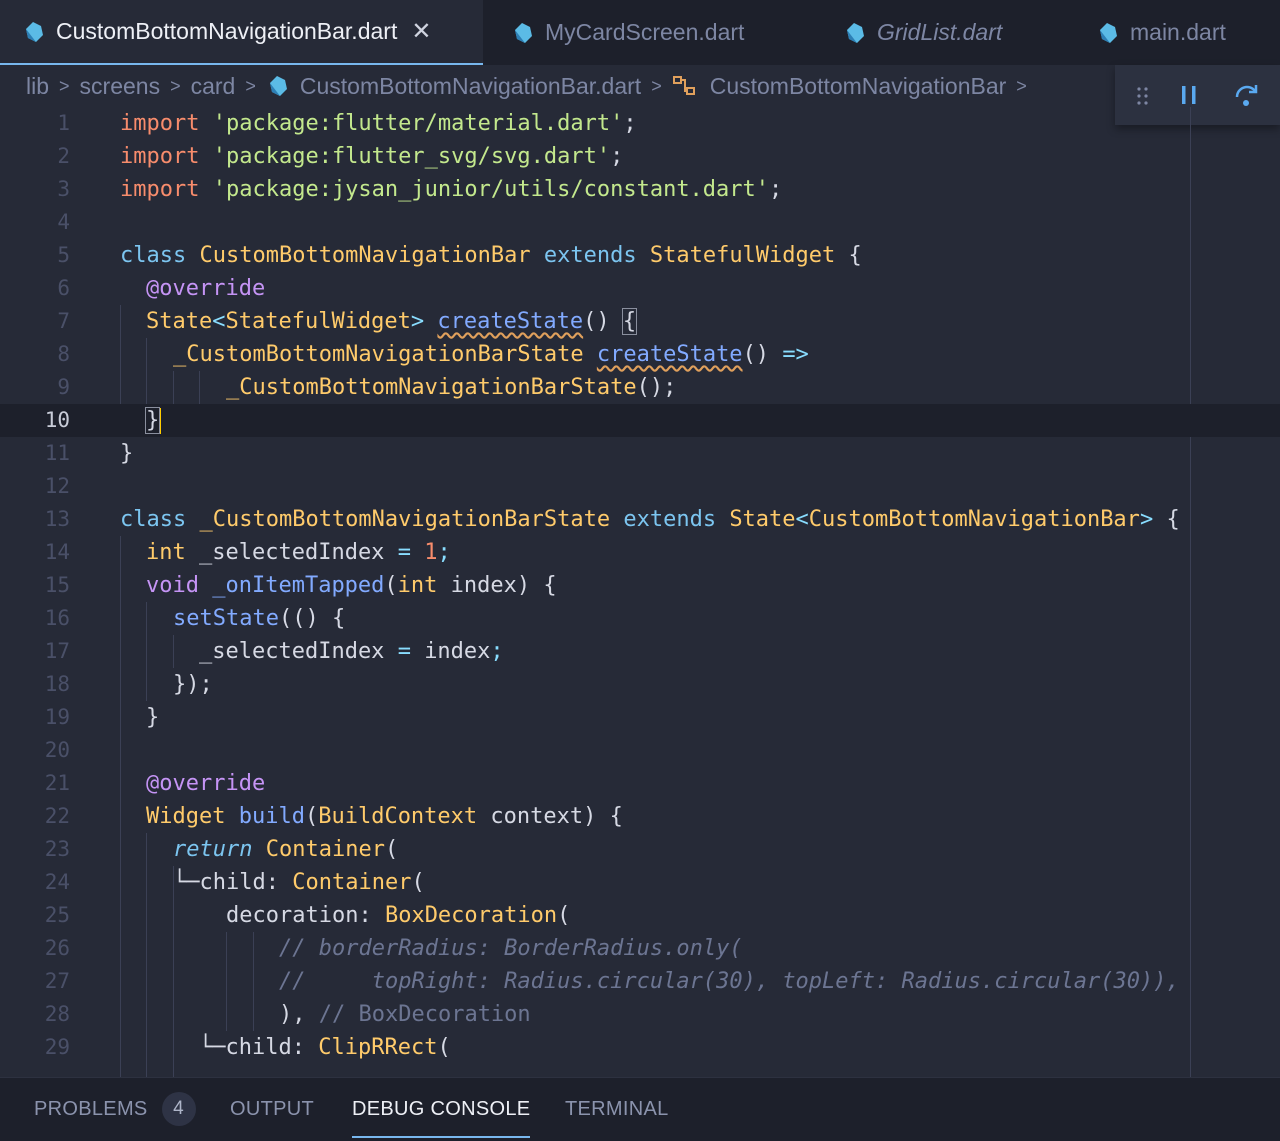  Describe the element at coordinates (213, 86) in the screenshot. I see `breadcrumb-item-card: card` at that location.